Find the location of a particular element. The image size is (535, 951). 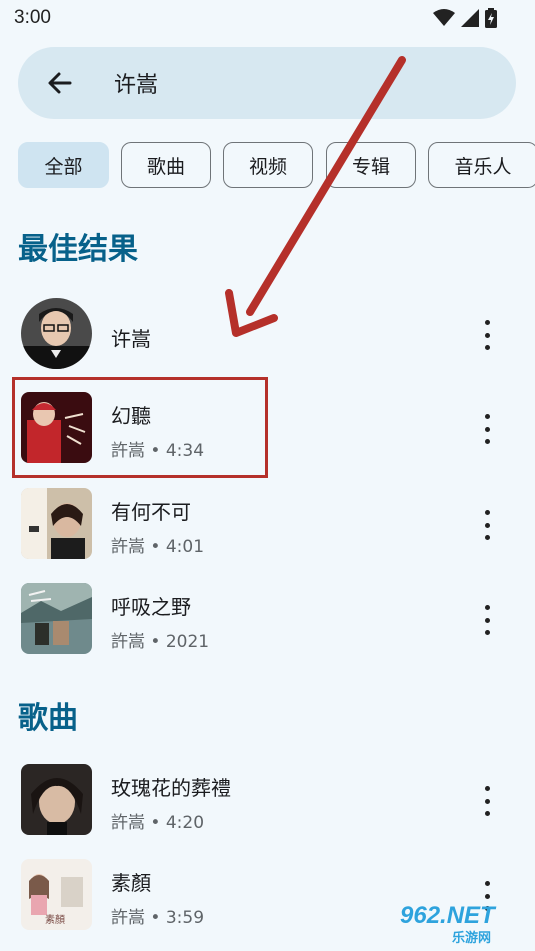

status-icons is located at coordinates (465, 18).